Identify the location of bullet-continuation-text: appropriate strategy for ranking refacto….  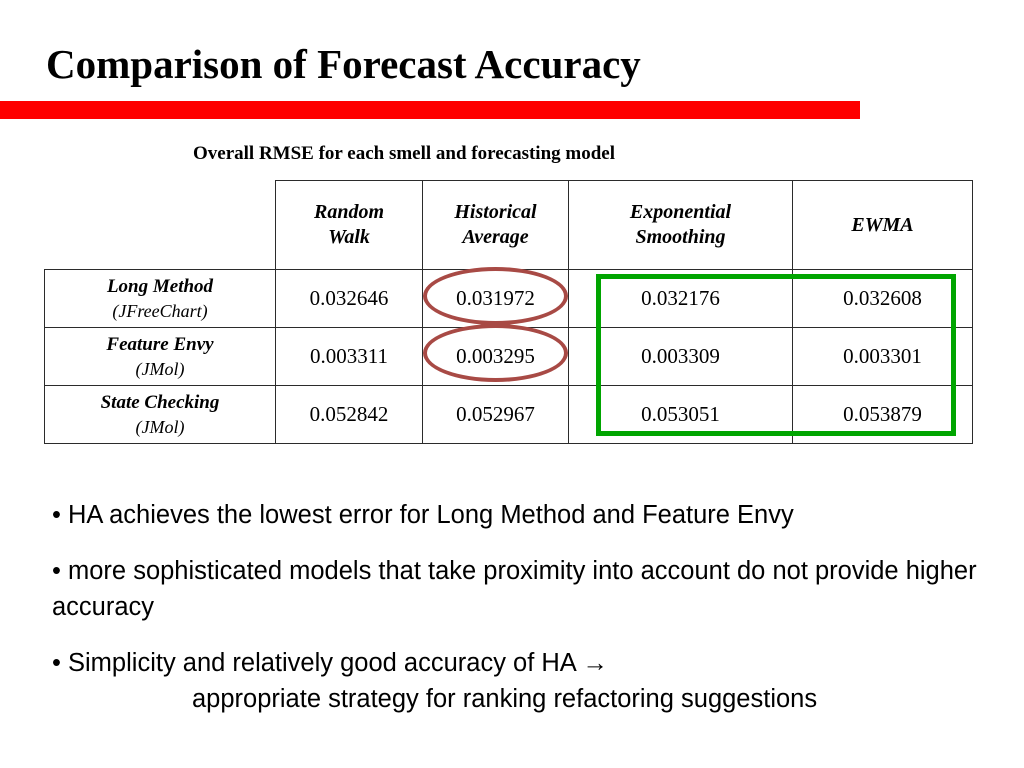
(505, 699).